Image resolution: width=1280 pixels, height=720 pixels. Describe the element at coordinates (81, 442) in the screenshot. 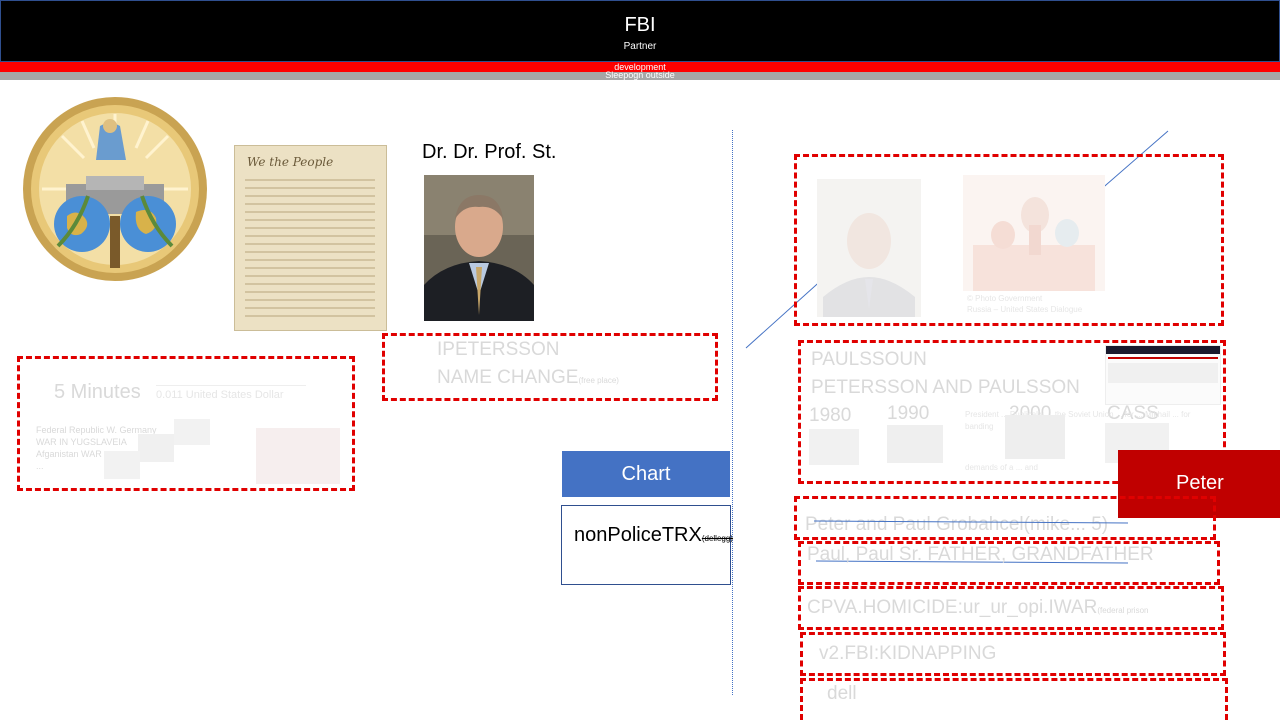

I see `card-line-2: WAR IN YUGSLAVEIA` at that location.